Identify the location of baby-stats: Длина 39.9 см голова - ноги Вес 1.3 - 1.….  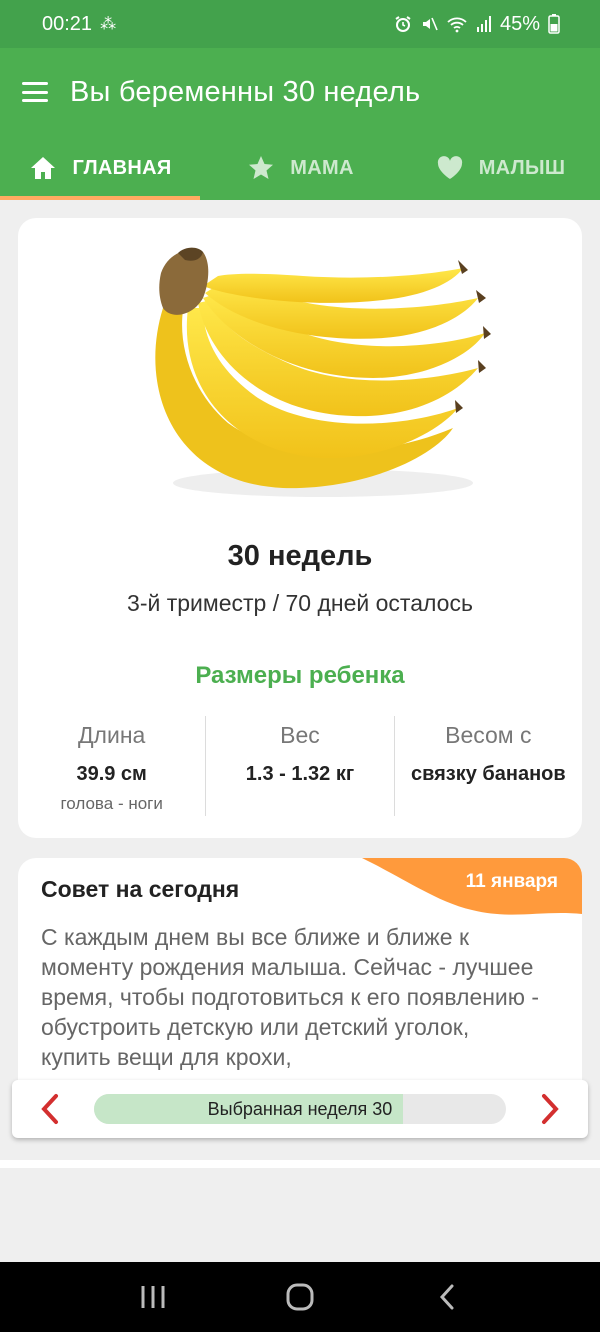
(300, 766).